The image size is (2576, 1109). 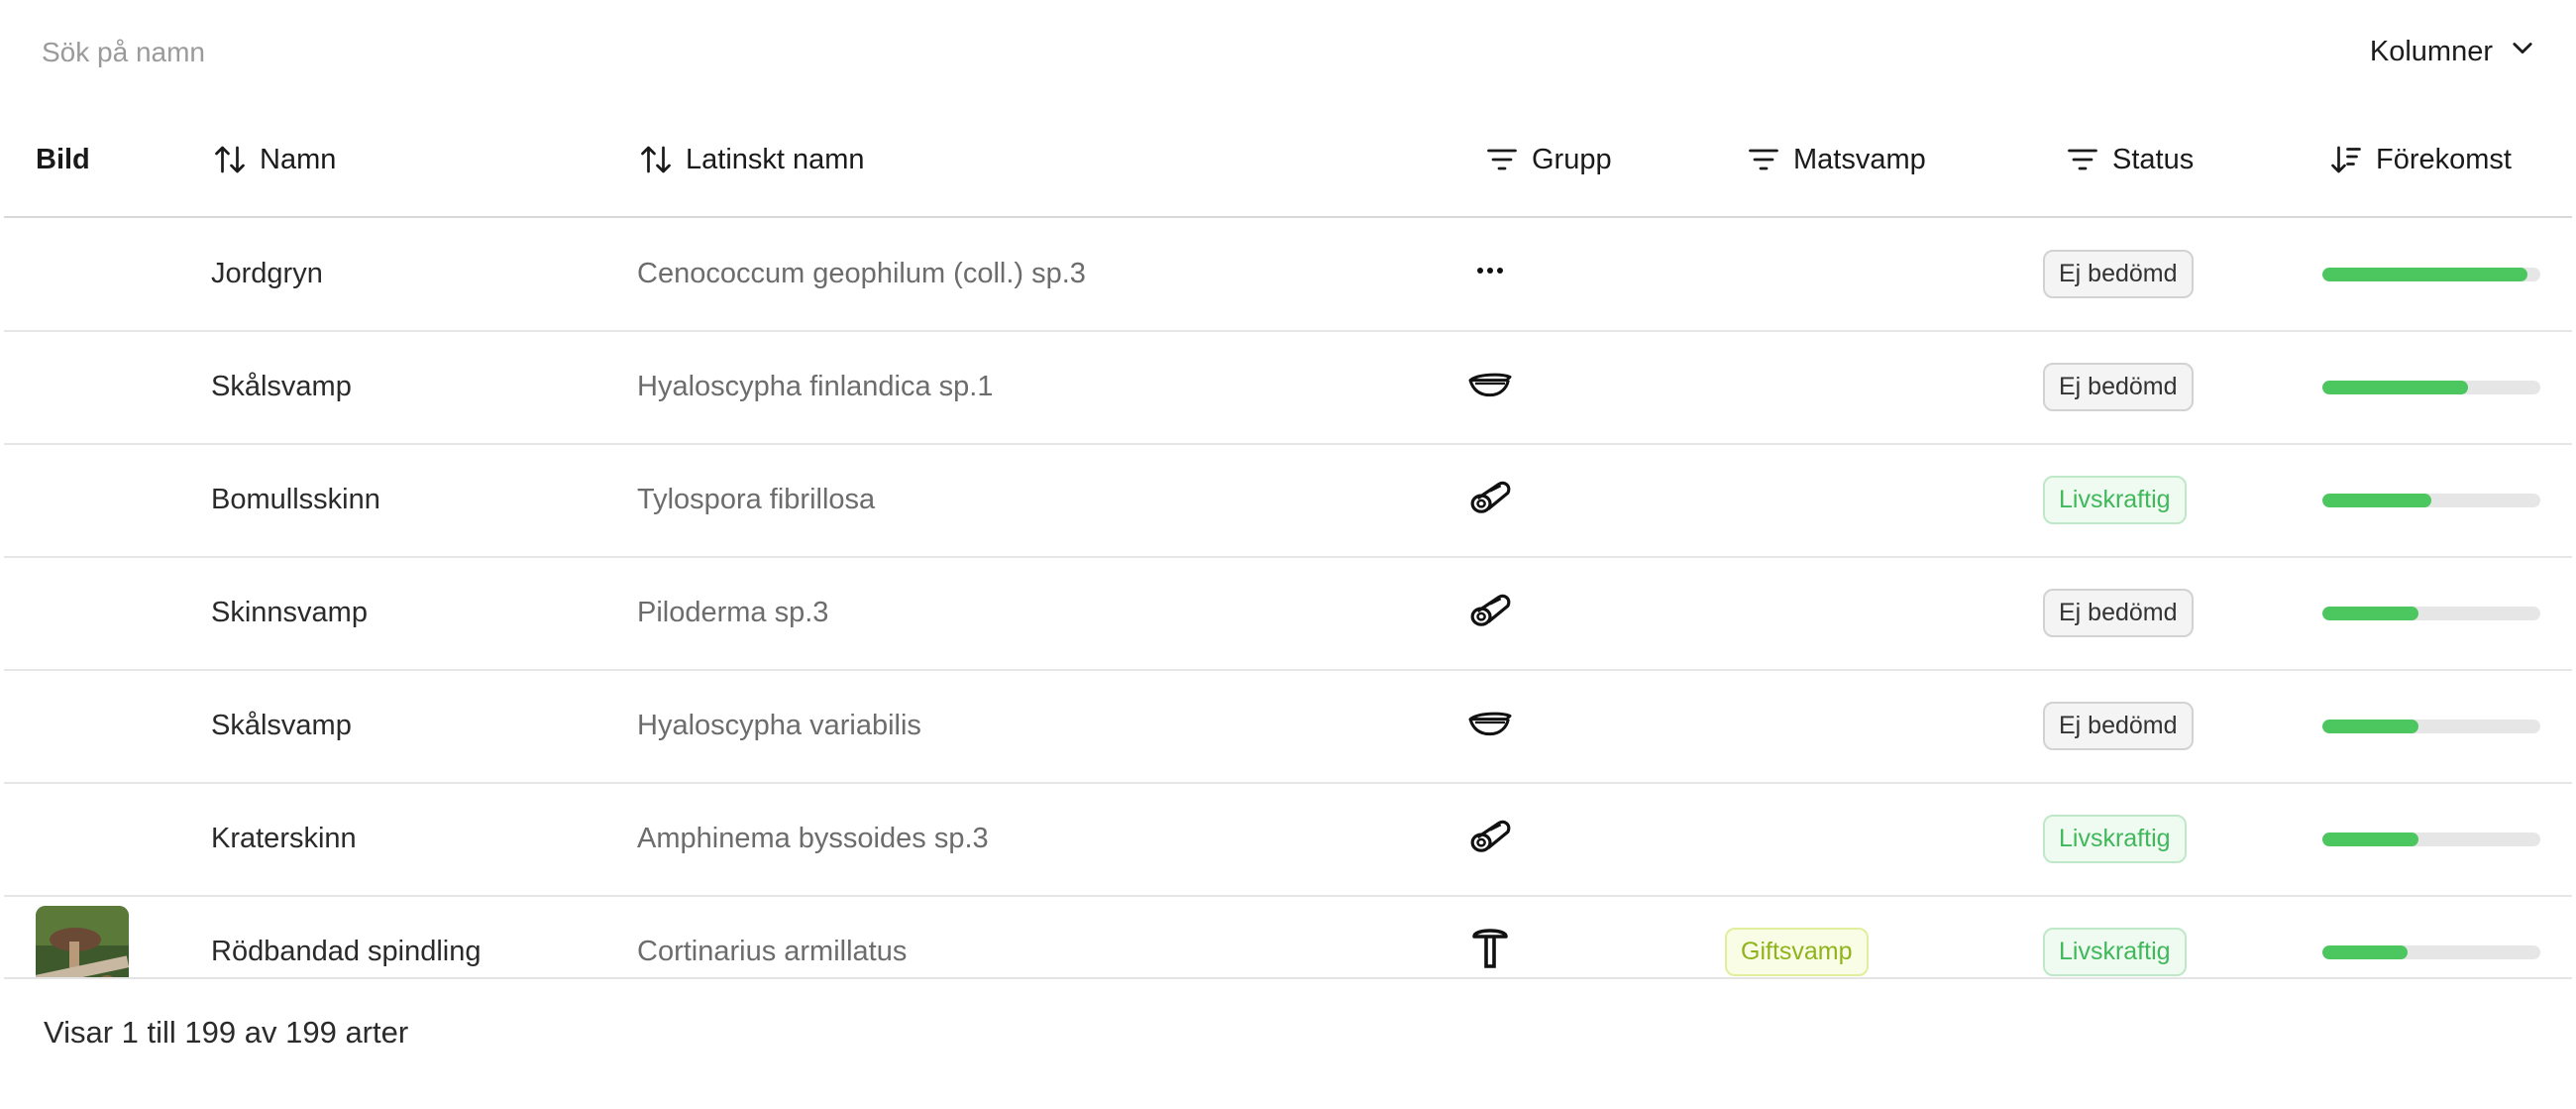 What do you see at coordinates (779, 725) in the screenshot?
I see `species-latin-name: Hyaloscypha variabilis` at bounding box center [779, 725].